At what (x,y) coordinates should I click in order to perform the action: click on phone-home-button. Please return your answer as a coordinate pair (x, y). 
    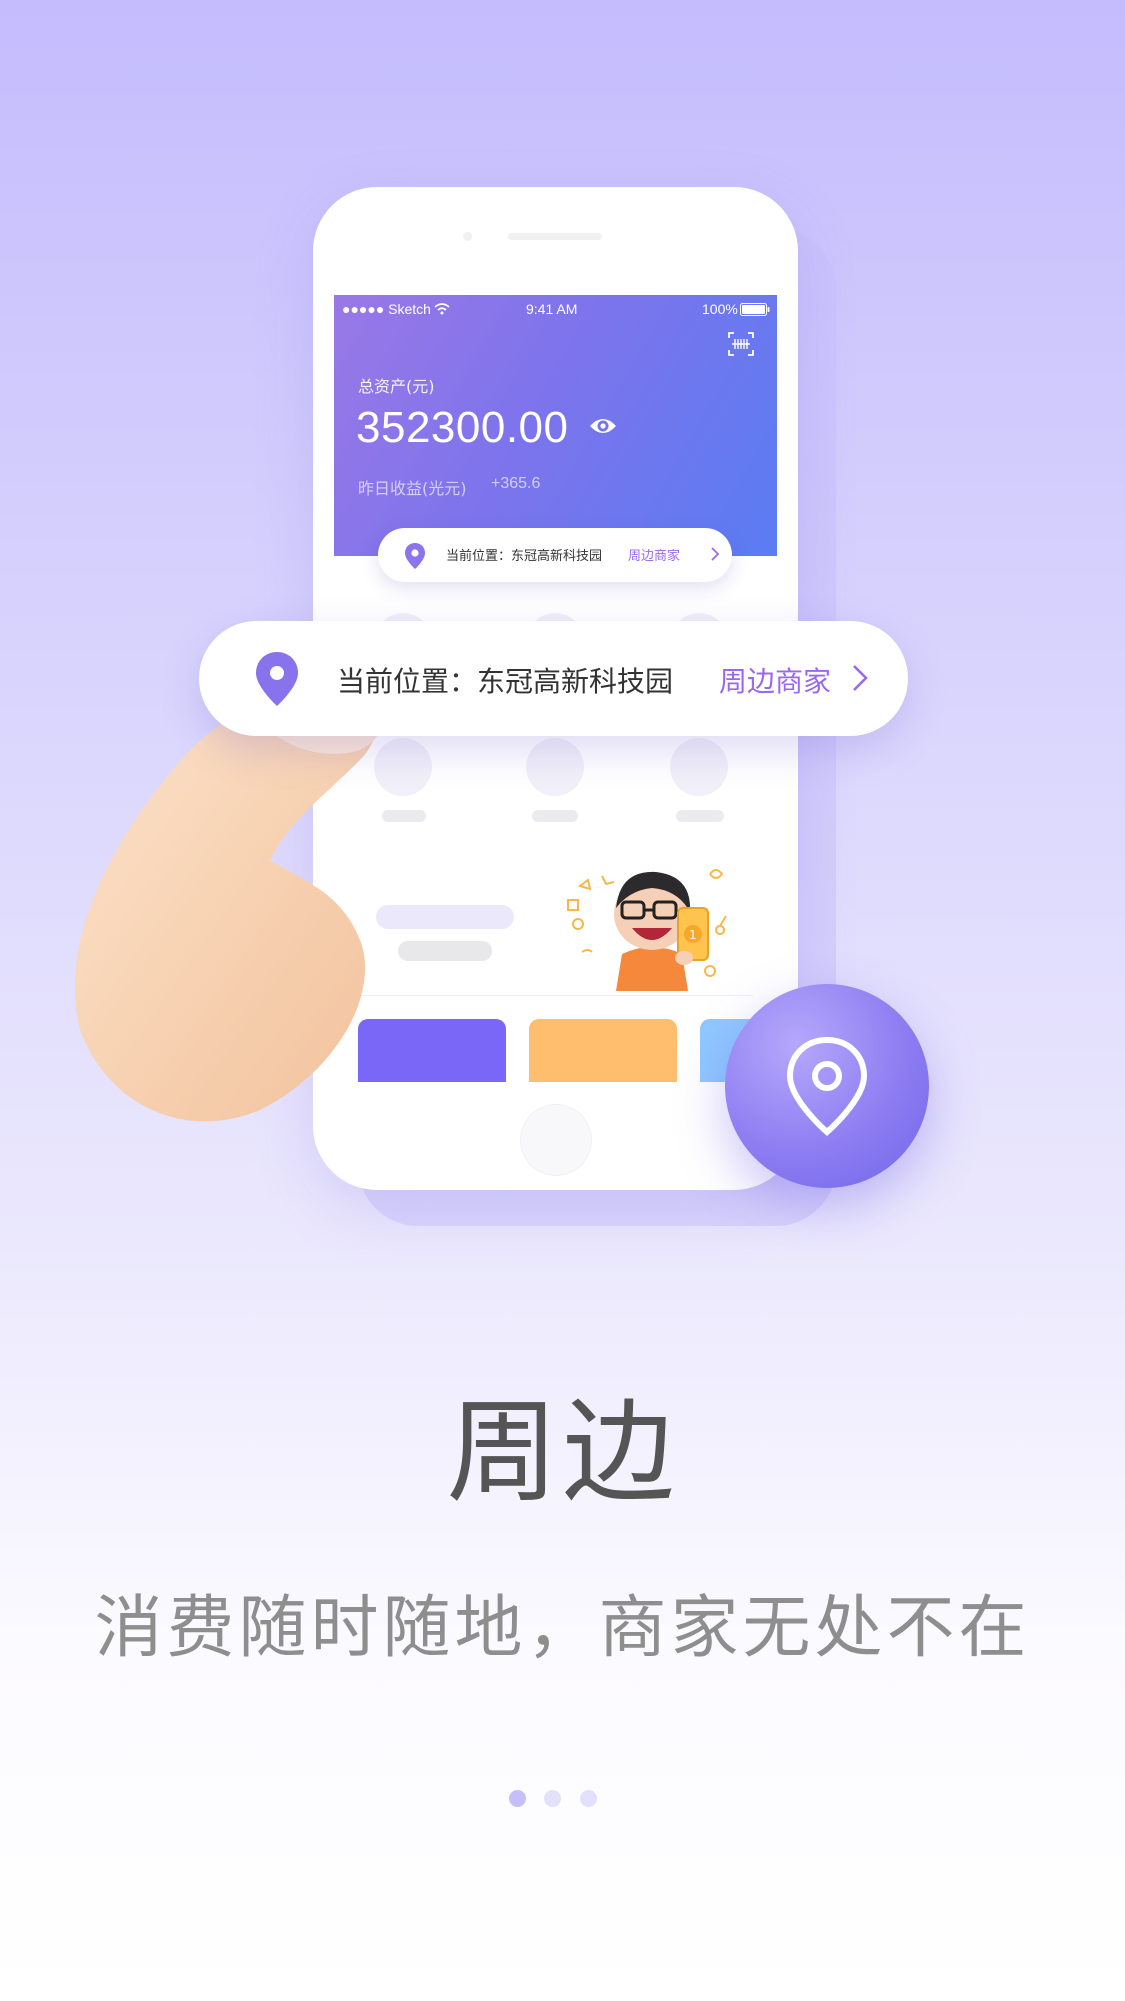
    Looking at the image, I should click on (556, 1140).